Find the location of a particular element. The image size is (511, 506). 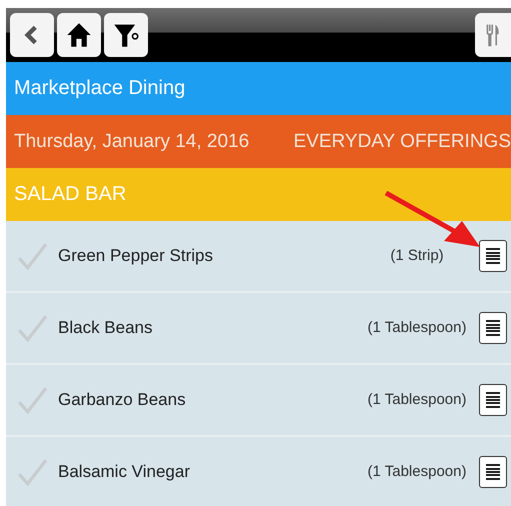

filter-icon is located at coordinates (126, 35).